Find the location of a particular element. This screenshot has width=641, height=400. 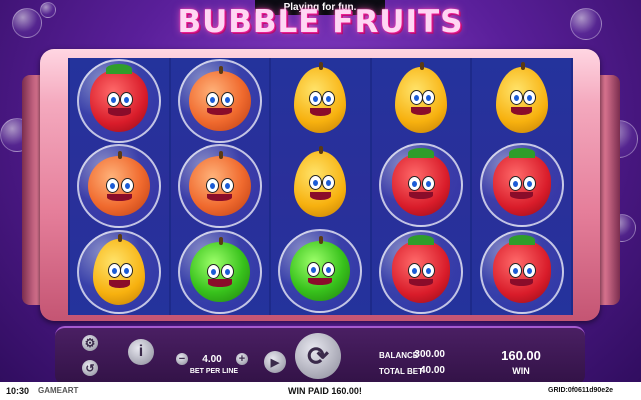

plus-icon: + is located at coordinates (242, 359).